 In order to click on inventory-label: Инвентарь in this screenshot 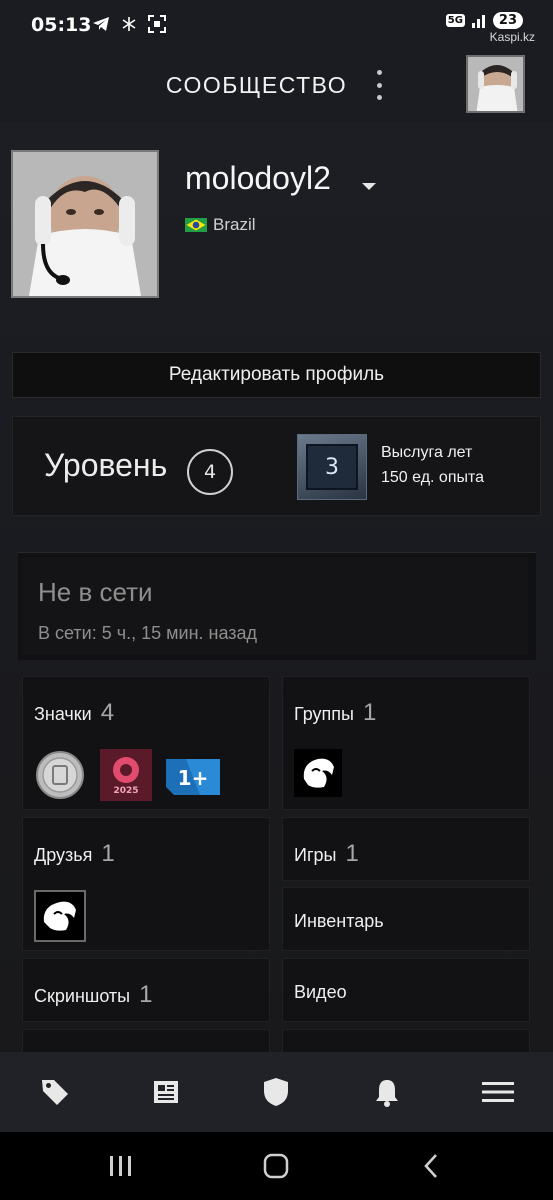, I will do `click(339, 921)`.